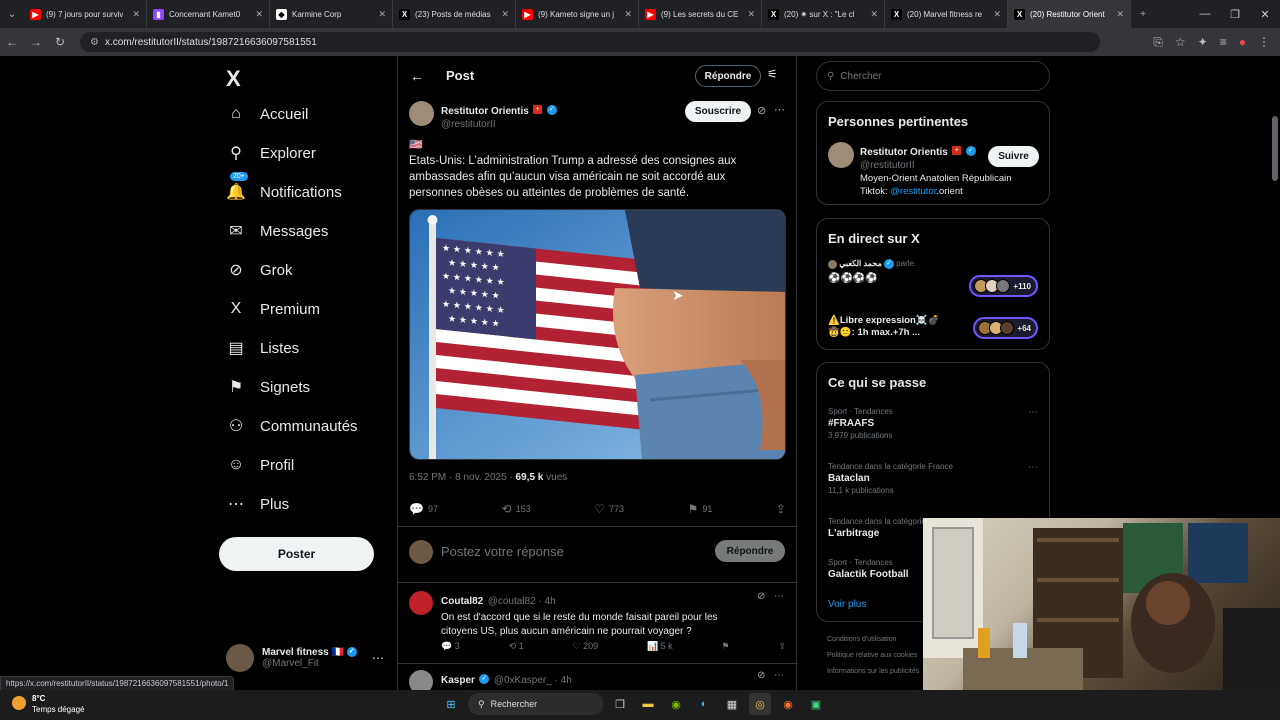 This screenshot has height=720, width=1280. I want to click on nav-item-grok: ⊘ Grok, so click(259, 270).